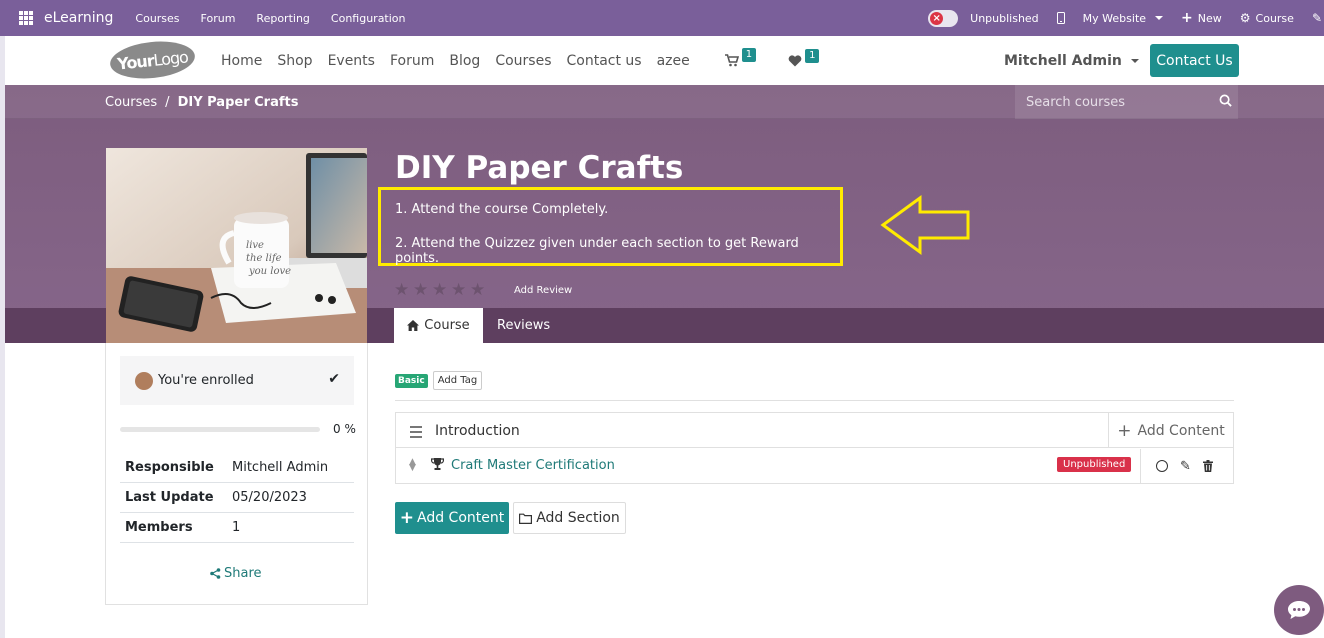 This screenshot has width=1324, height=638. What do you see at coordinates (412, 61) in the screenshot?
I see `nav-forum: Forum` at bounding box center [412, 61].